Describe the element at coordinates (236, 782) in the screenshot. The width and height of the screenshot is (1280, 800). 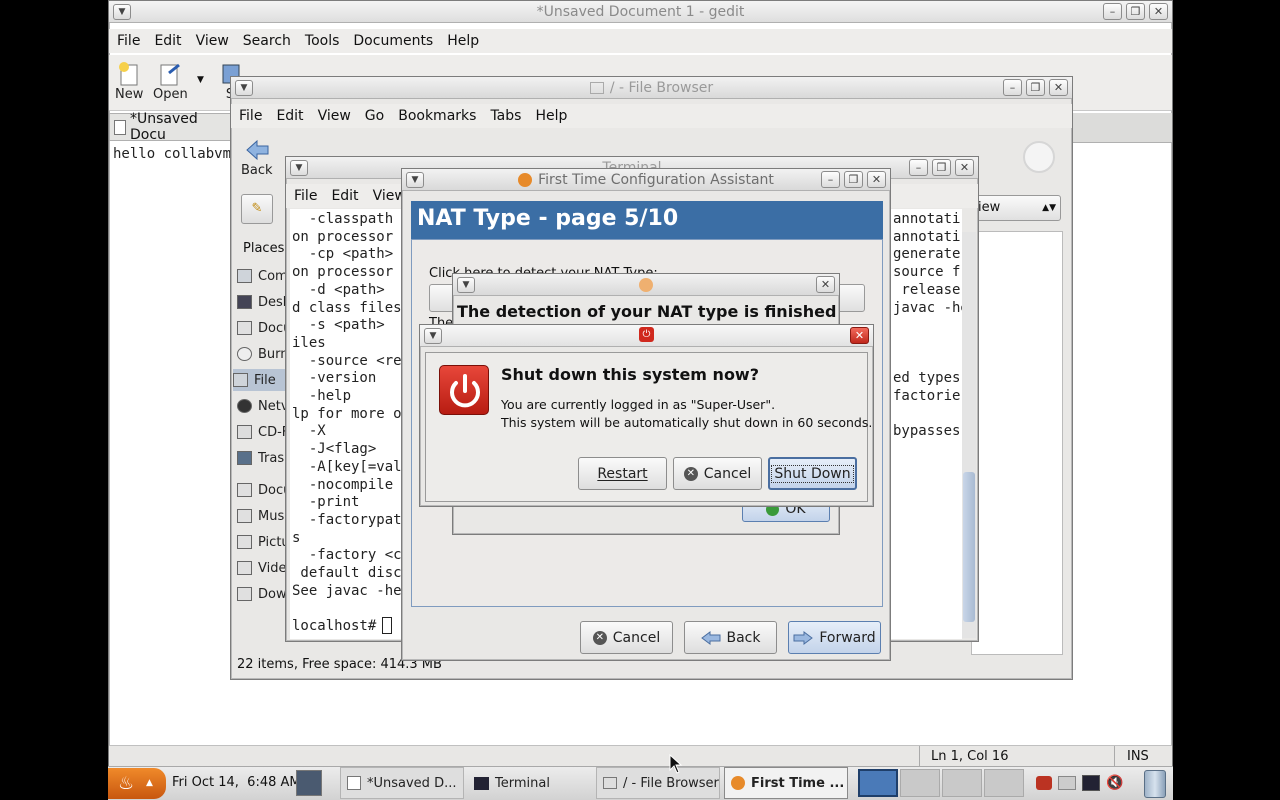
I see `clock: Fri Oct 14, 6:48 AM` at that location.